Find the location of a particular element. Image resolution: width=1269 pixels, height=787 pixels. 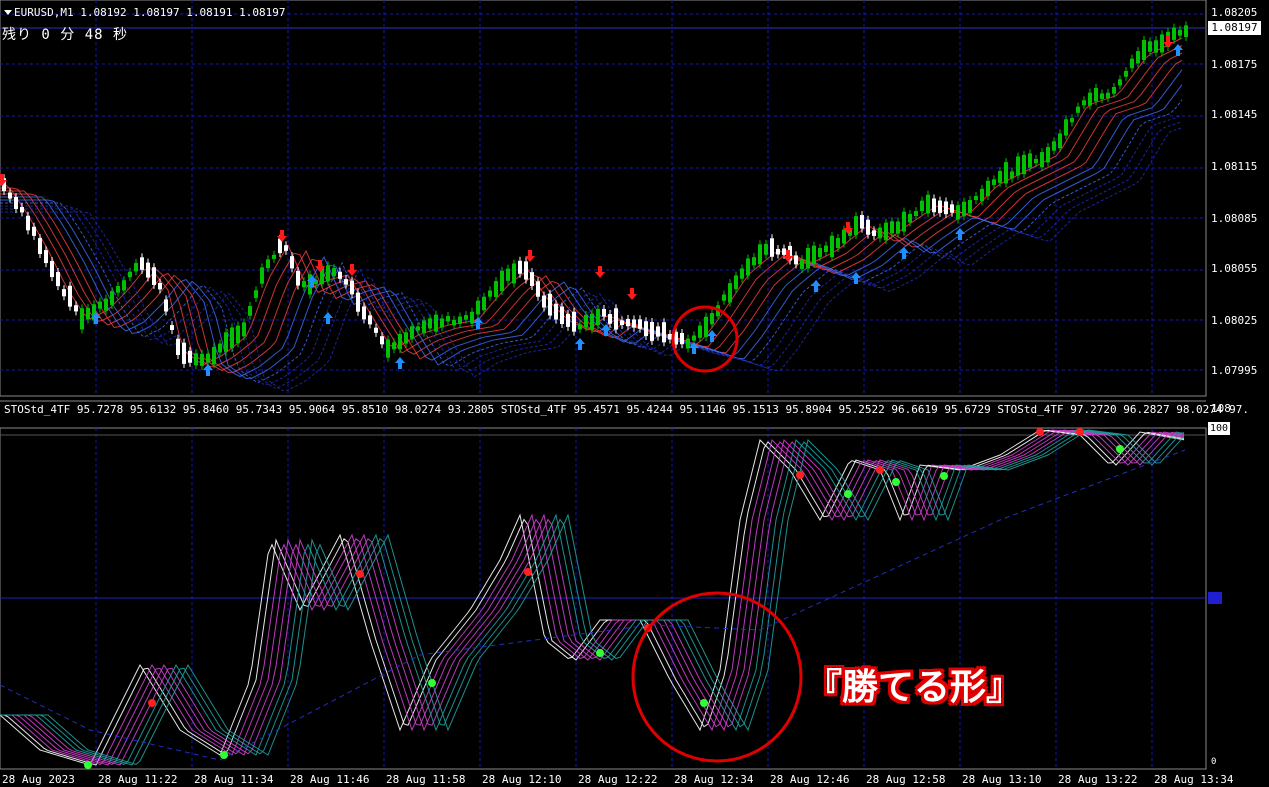

price-tick: 1.08175 is located at coordinates (1234, 64).